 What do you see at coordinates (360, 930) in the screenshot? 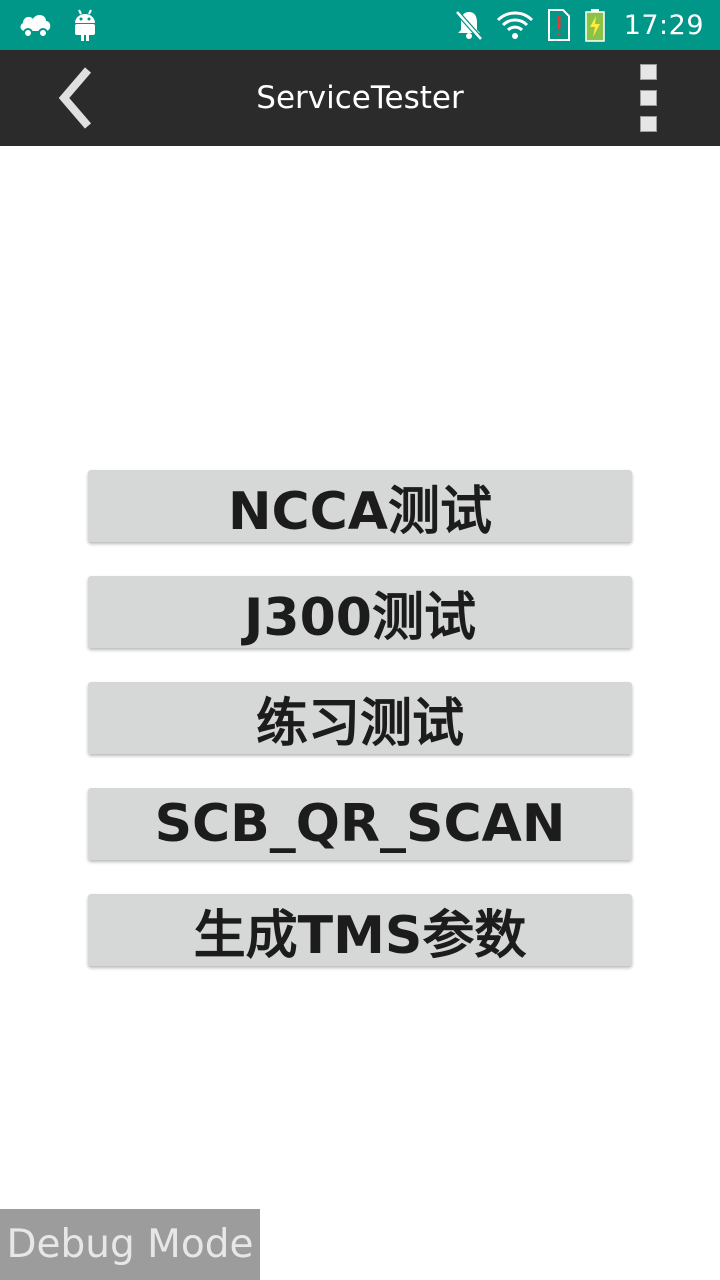
I see `generate-tms-params-button: 生成TMS参数` at bounding box center [360, 930].